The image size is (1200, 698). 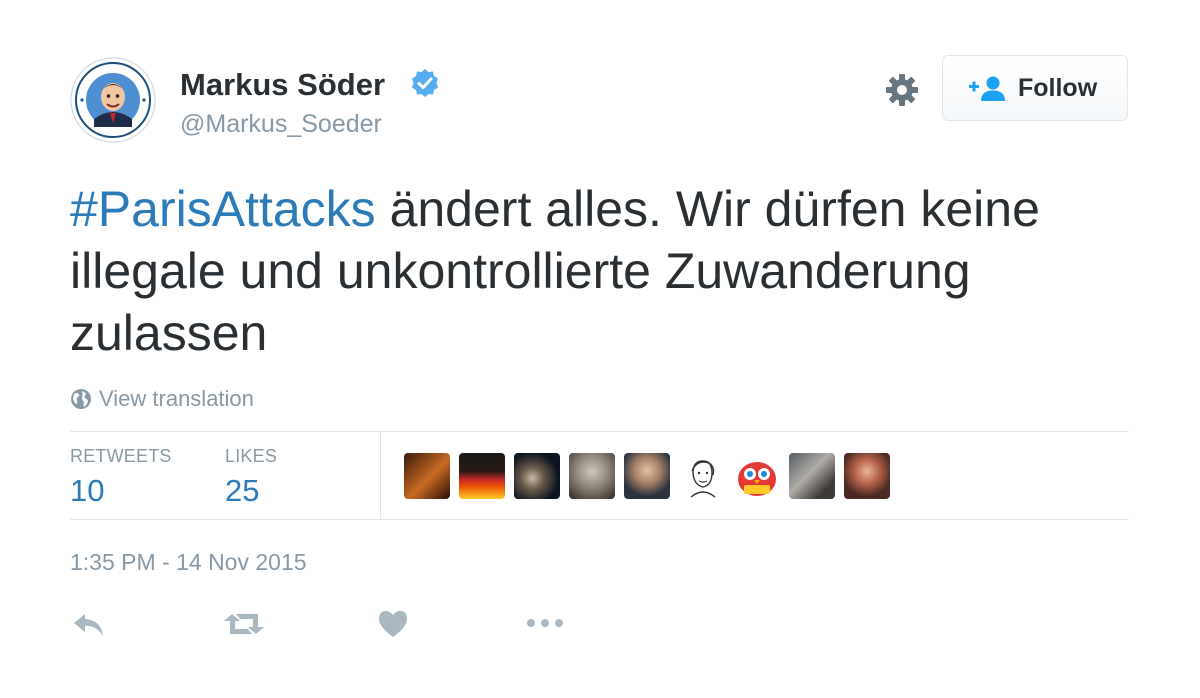 I want to click on retweet-icon, so click(x=244, y=624).